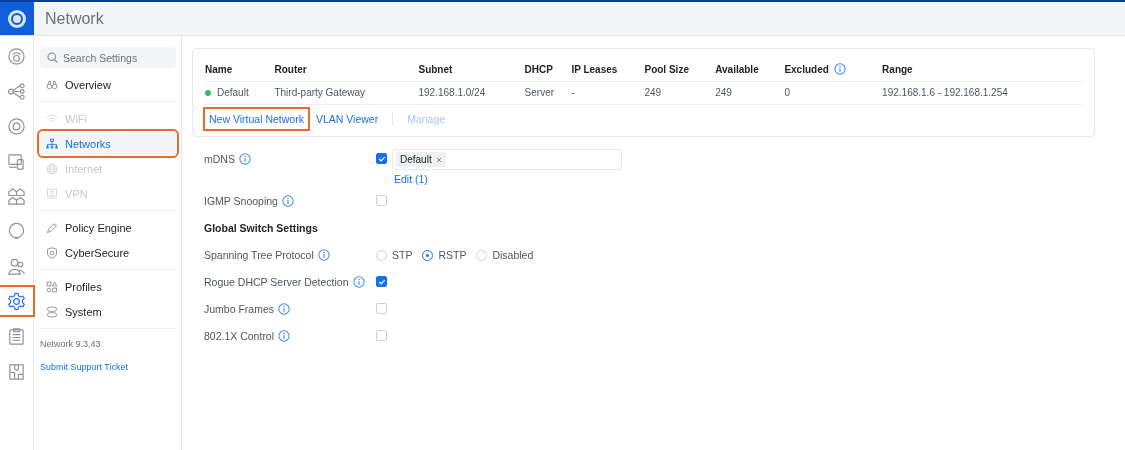 This screenshot has width=1125, height=450. What do you see at coordinates (435, 69) in the screenshot?
I see `column-header: Subnet` at bounding box center [435, 69].